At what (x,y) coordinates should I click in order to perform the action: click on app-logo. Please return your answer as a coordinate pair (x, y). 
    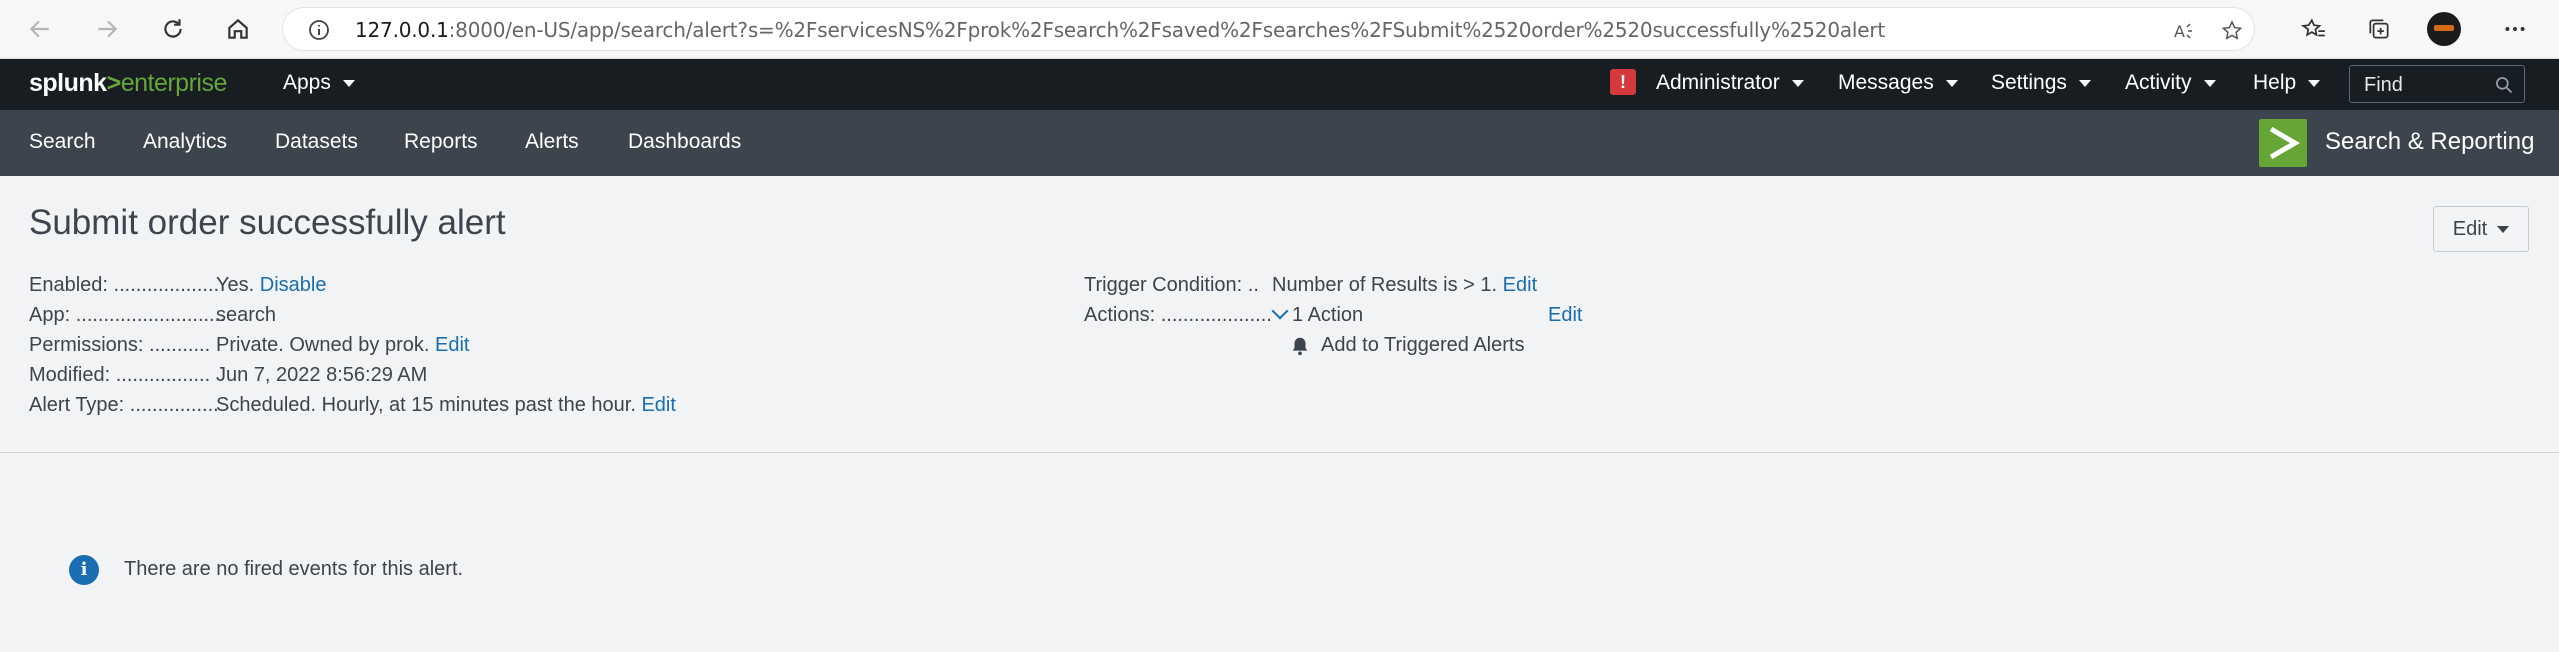
    Looking at the image, I should click on (2283, 143).